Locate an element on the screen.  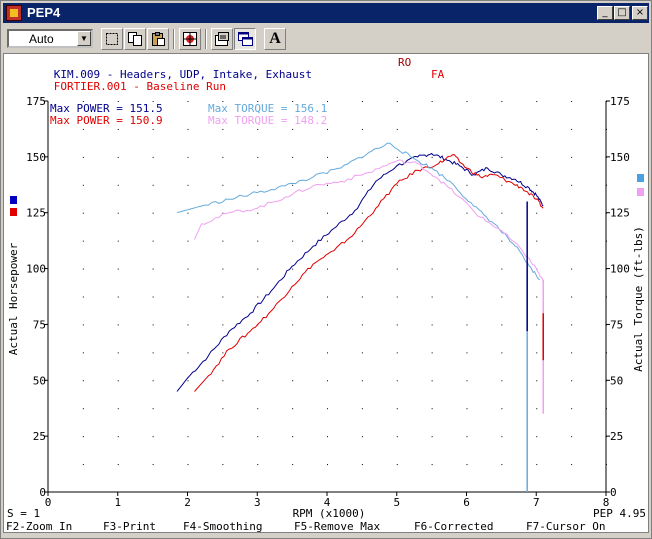
scale-combo: Auto ▼ is located at coordinates (50, 38).